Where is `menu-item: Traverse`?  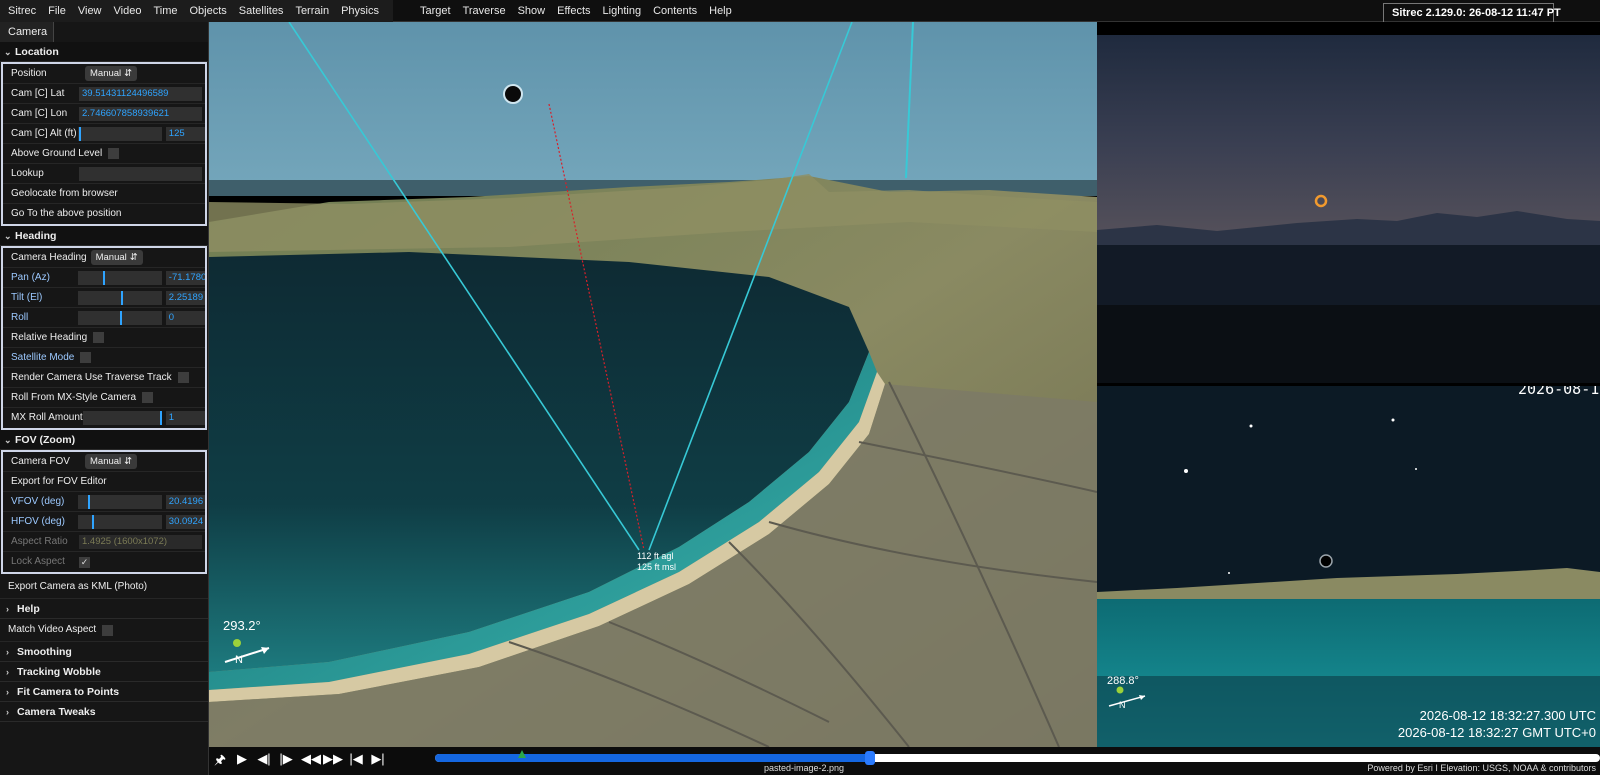 menu-item: Traverse is located at coordinates (484, 11).